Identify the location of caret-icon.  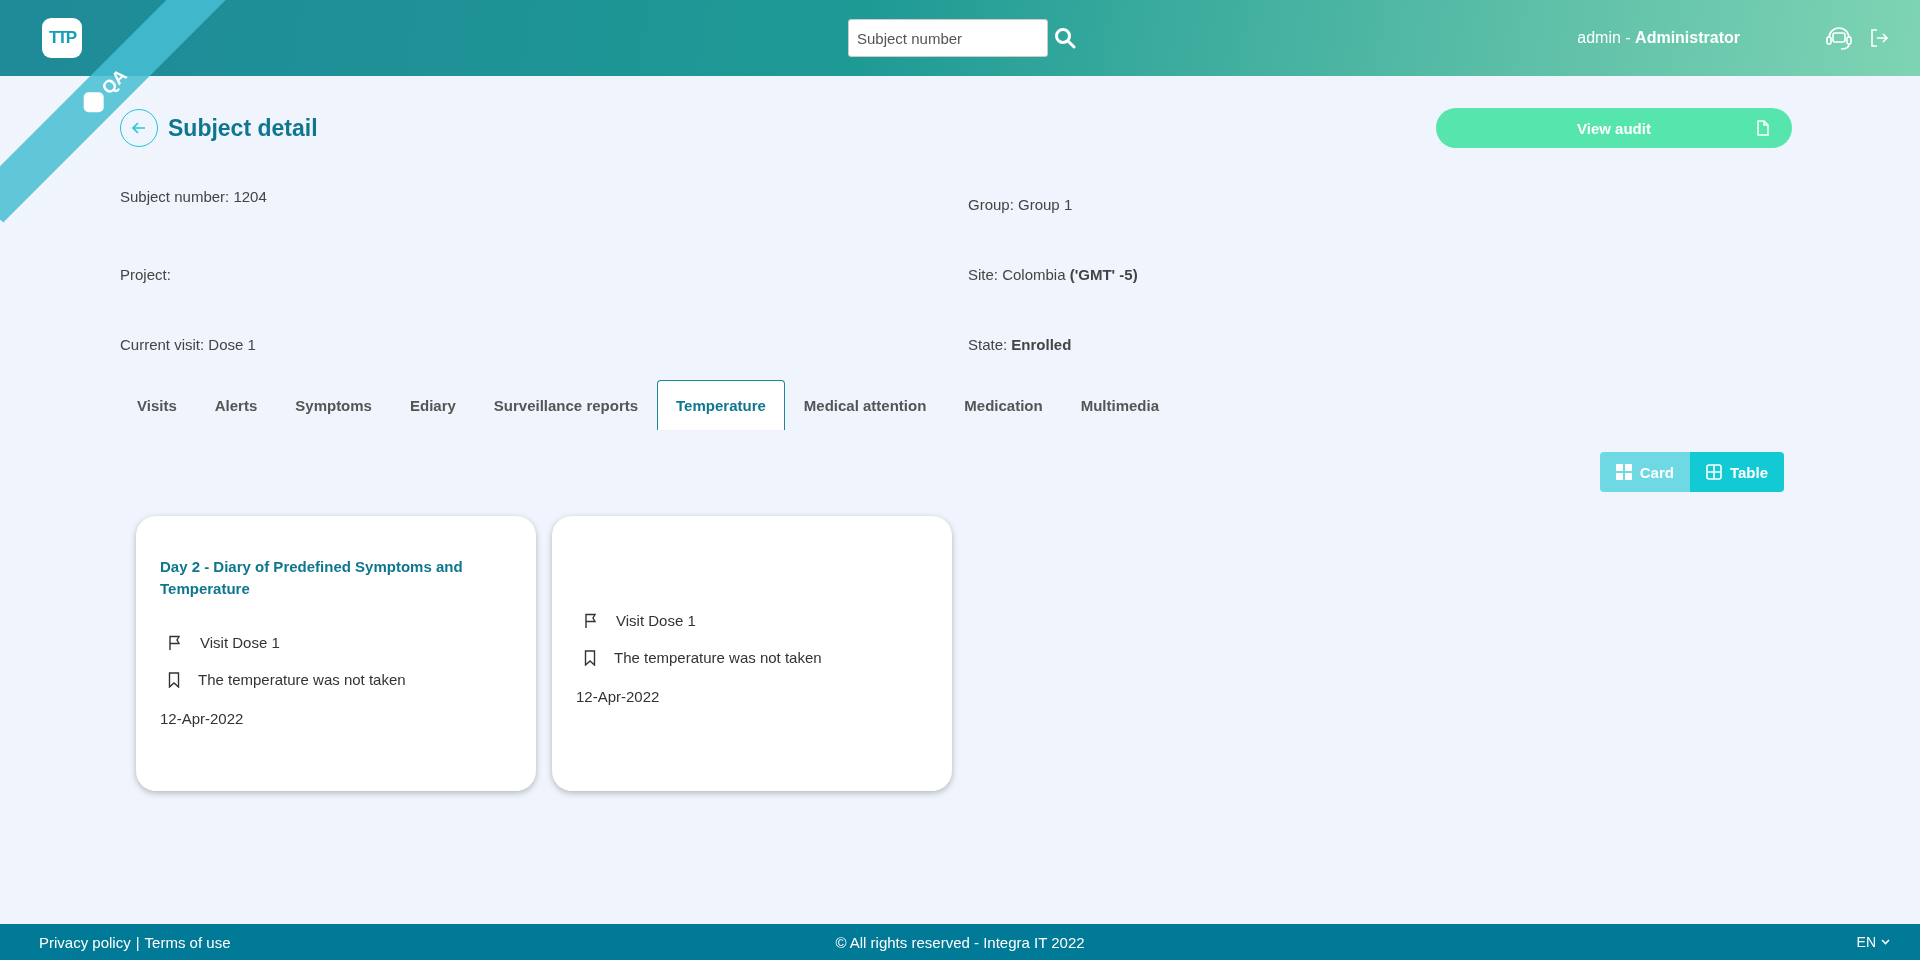
(1885, 942).